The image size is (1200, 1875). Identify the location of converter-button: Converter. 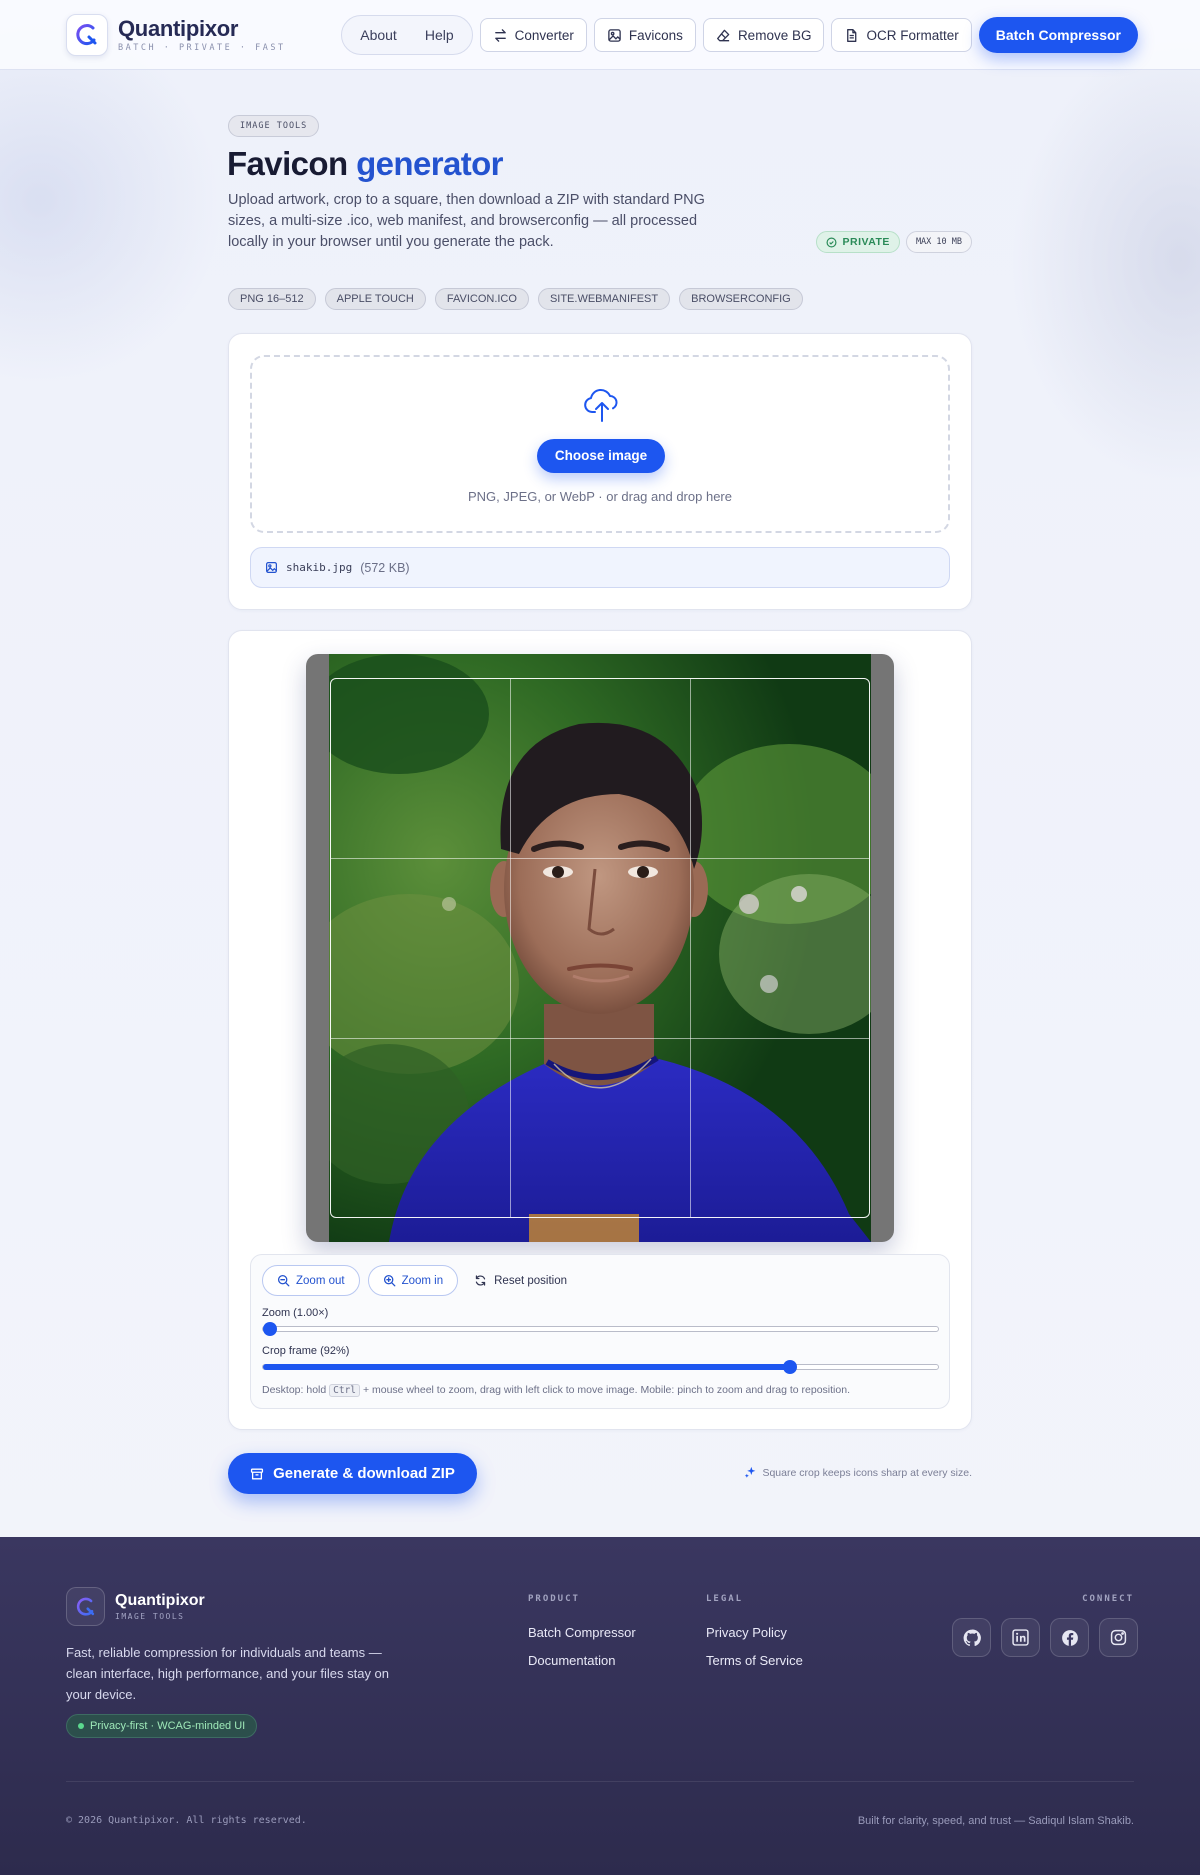
(533, 35).